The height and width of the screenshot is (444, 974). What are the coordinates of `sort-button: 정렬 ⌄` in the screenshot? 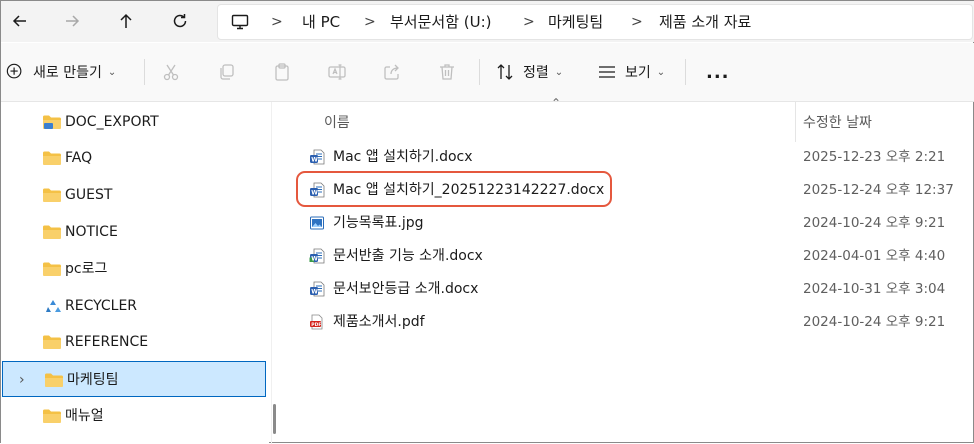 It's located at (529, 72).